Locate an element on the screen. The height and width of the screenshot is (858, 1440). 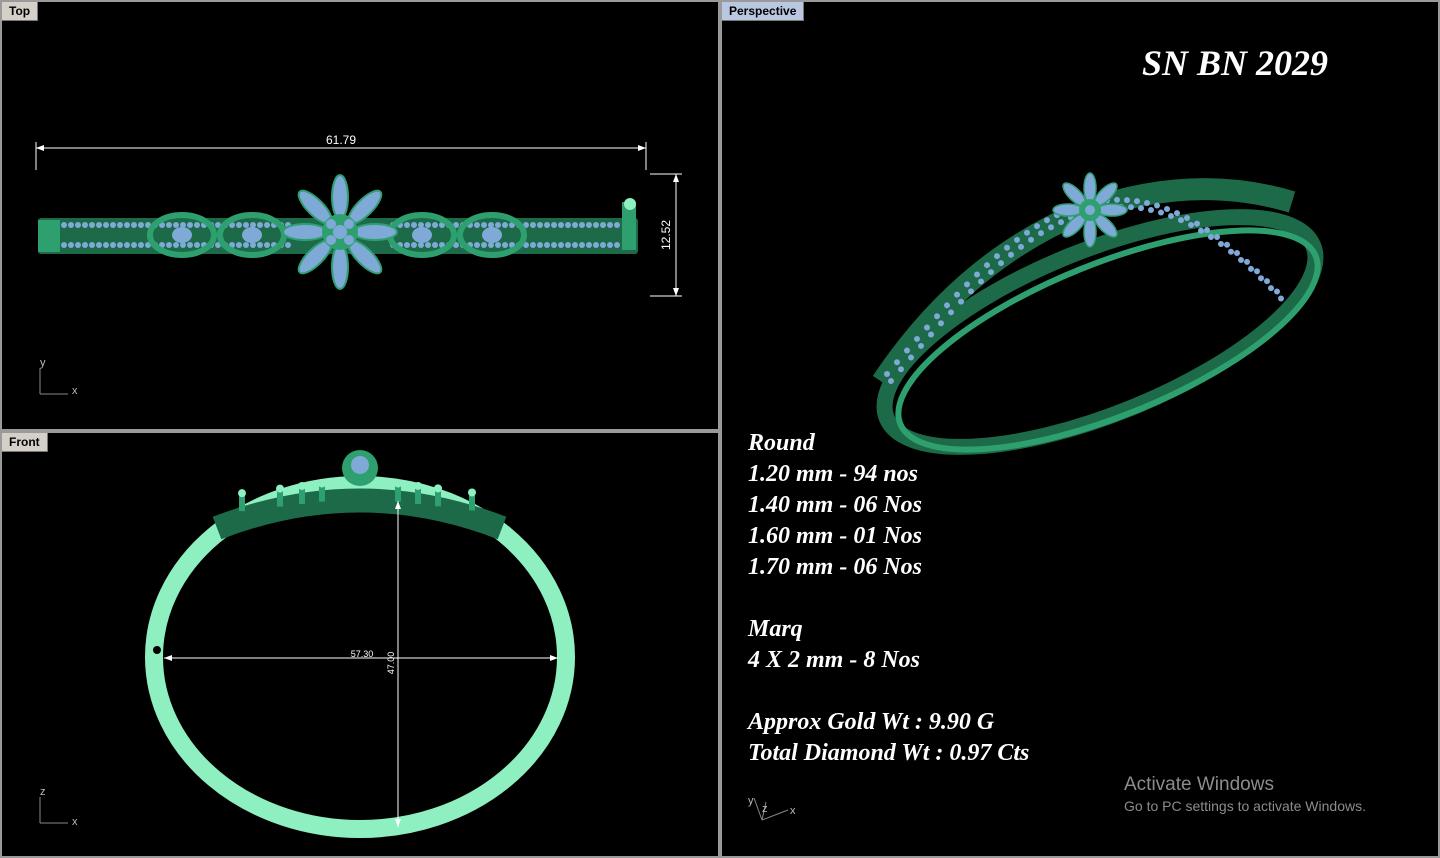
spec-line: Marq is located at coordinates (775, 629).